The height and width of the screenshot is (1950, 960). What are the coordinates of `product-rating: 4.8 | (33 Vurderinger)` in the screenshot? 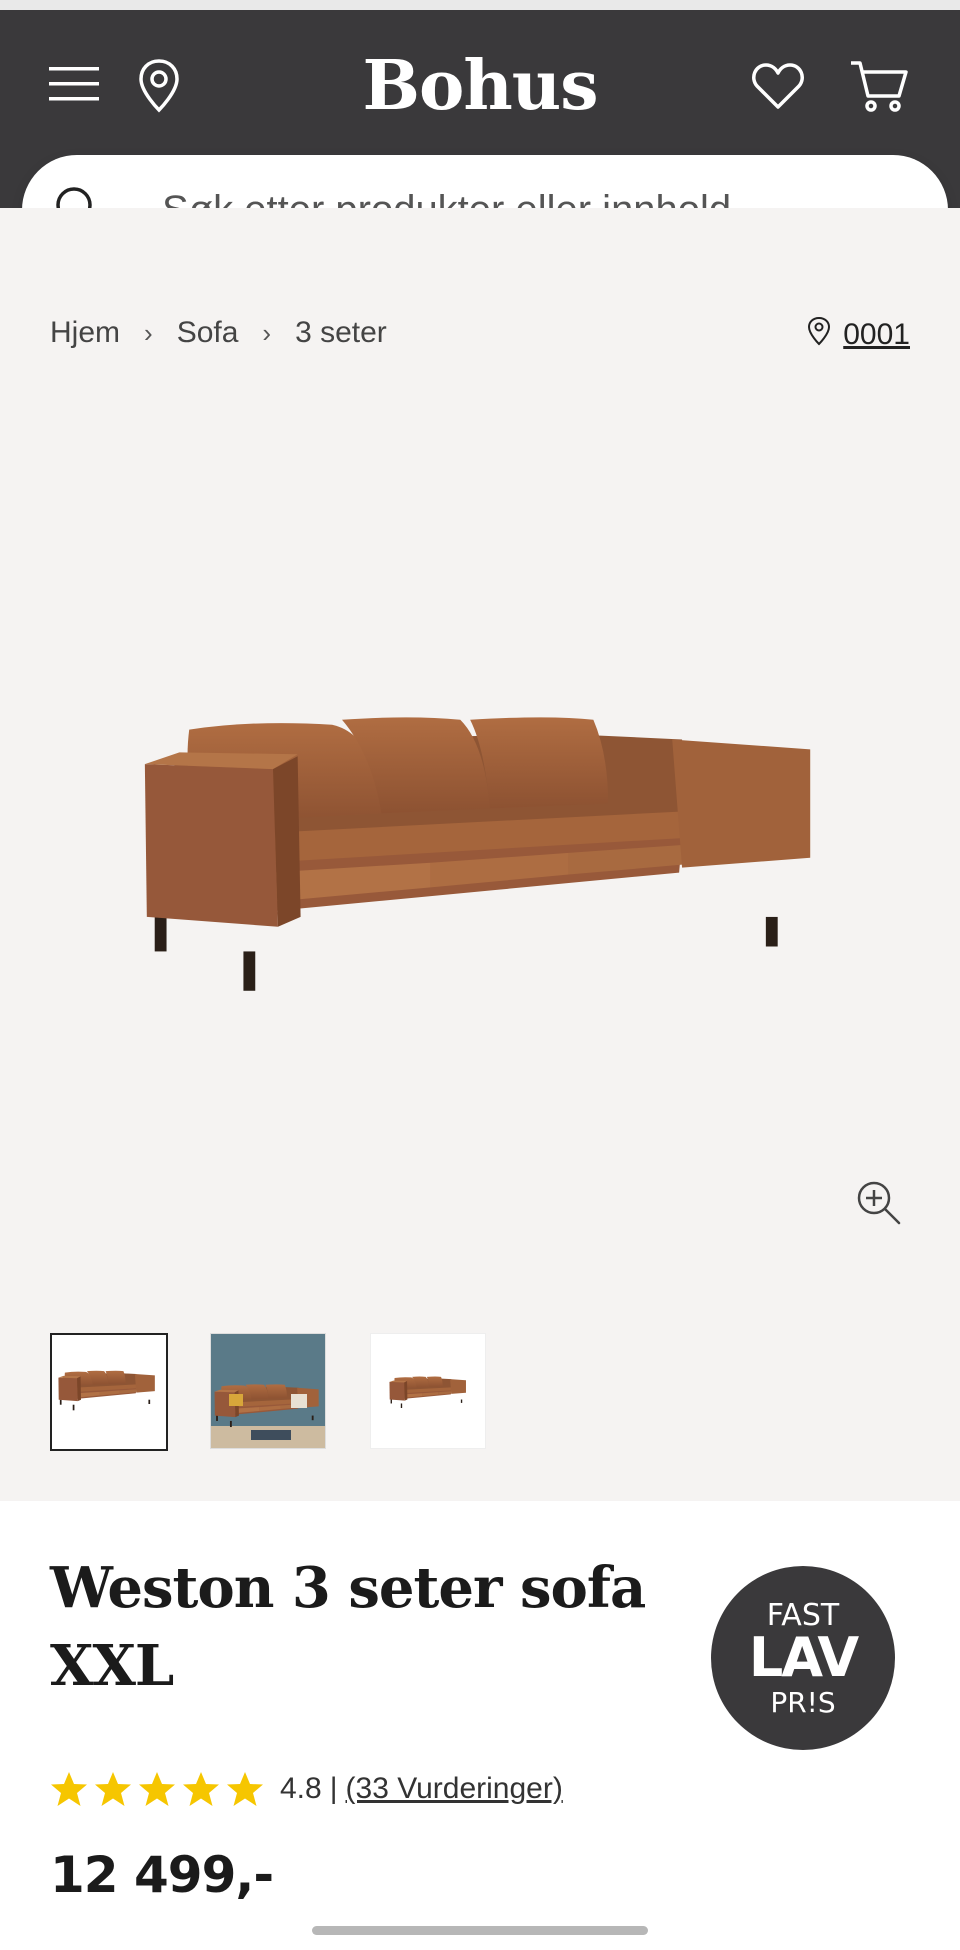 It's located at (306, 1789).